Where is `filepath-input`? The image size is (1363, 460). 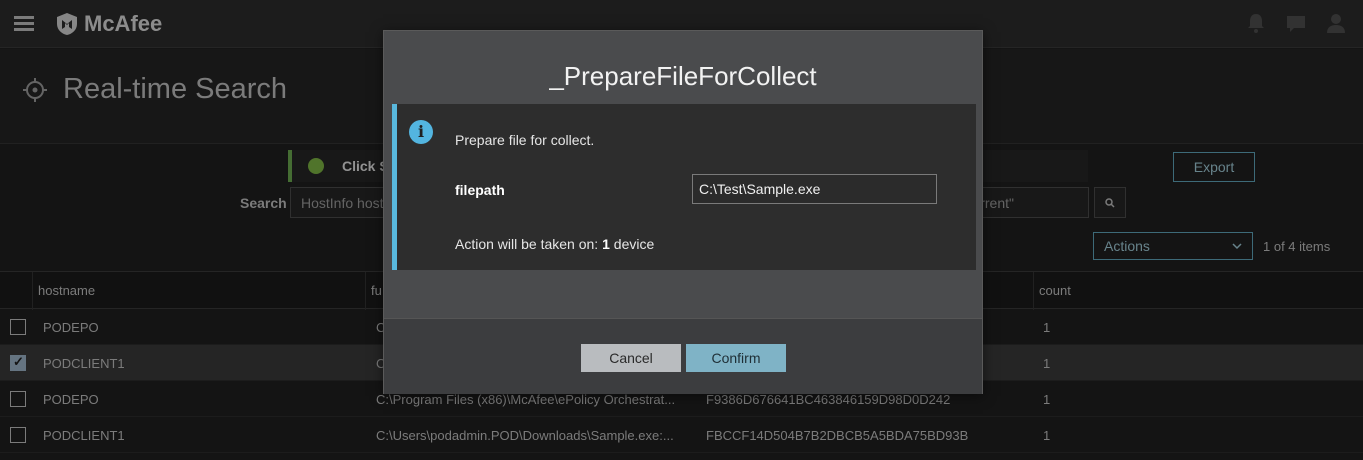
filepath-input is located at coordinates (814, 189).